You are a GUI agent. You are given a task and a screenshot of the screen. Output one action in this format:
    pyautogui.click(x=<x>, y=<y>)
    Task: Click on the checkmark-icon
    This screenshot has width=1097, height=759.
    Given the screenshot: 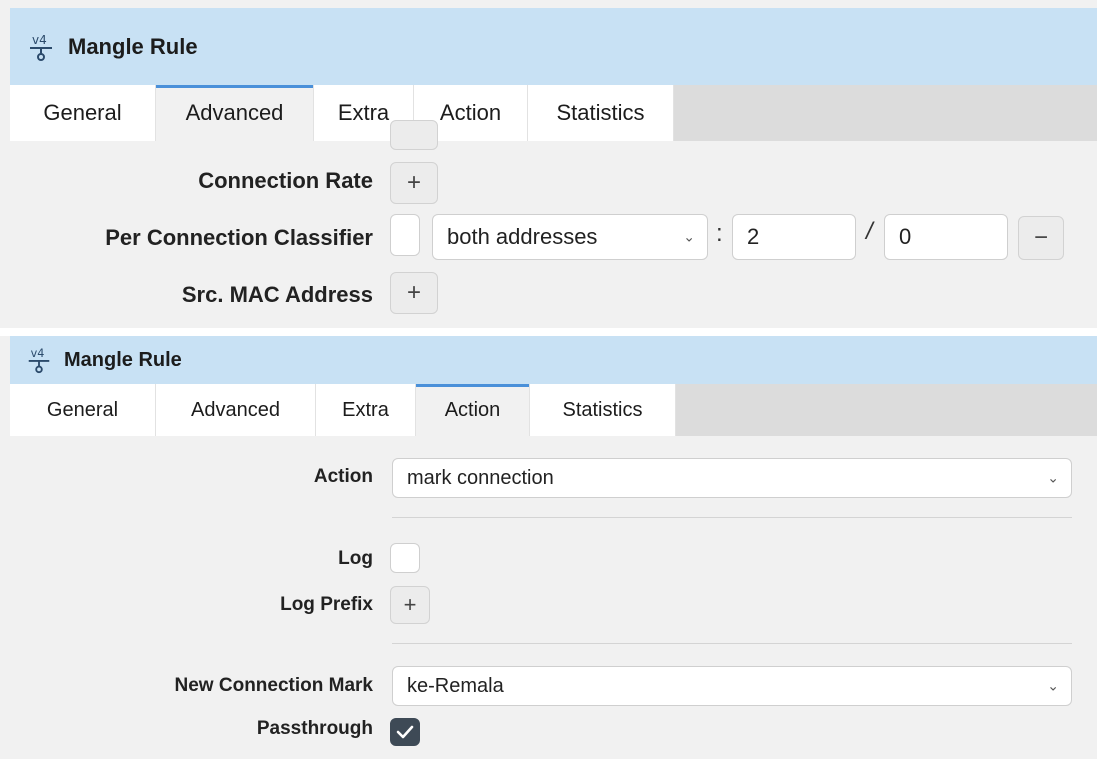 What is the action you would take?
    pyautogui.click(x=405, y=732)
    